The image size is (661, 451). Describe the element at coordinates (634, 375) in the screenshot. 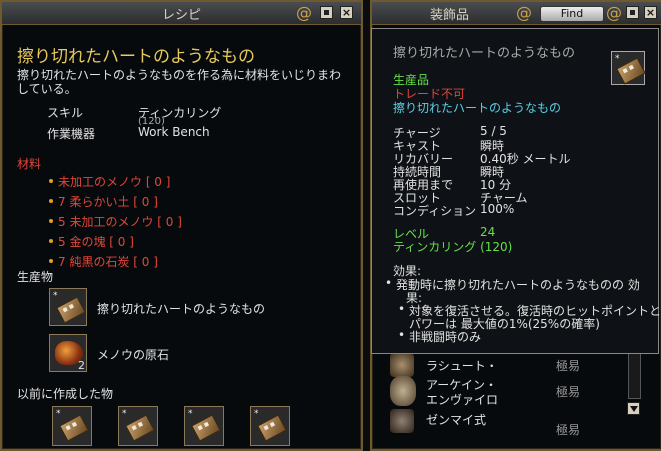

I see `list-scrollbar` at that location.